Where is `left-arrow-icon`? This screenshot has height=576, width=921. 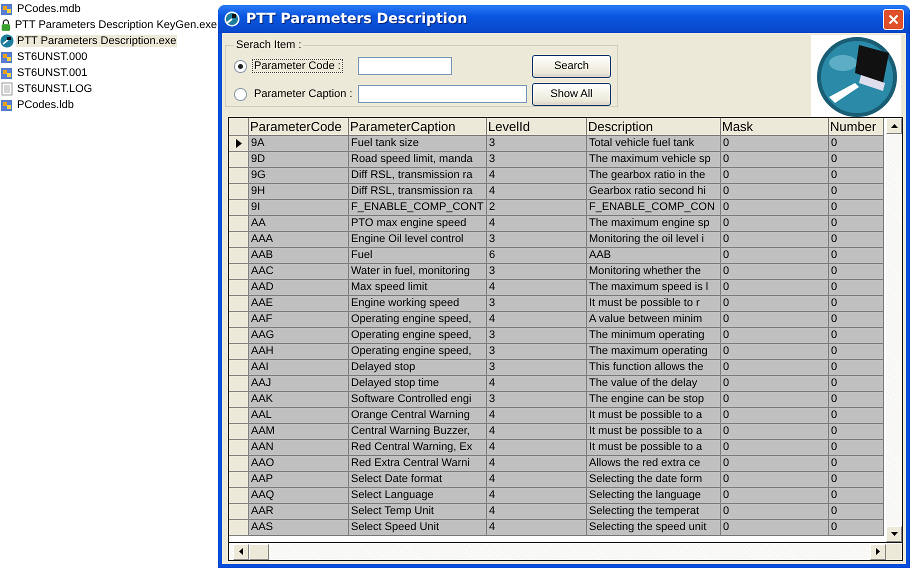
left-arrow-icon is located at coordinates (241, 551).